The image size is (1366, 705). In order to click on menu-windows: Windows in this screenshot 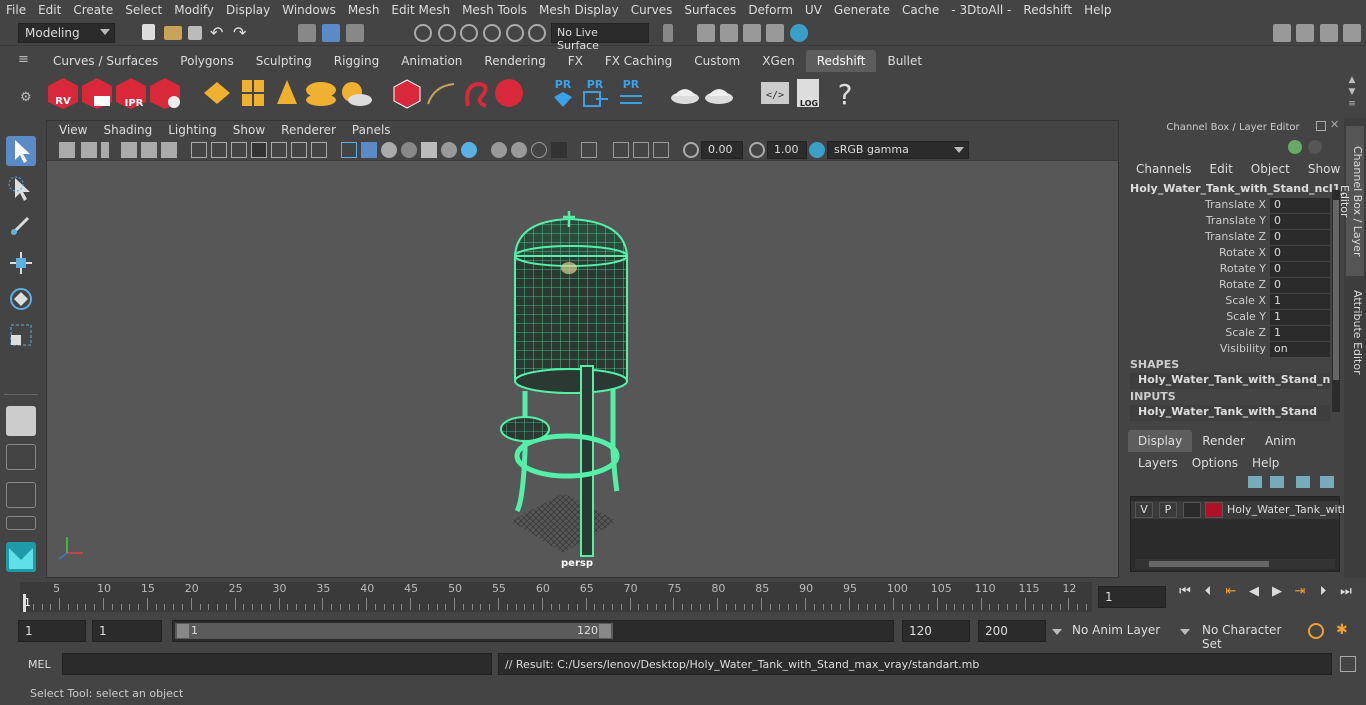, I will do `click(309, 10)`.